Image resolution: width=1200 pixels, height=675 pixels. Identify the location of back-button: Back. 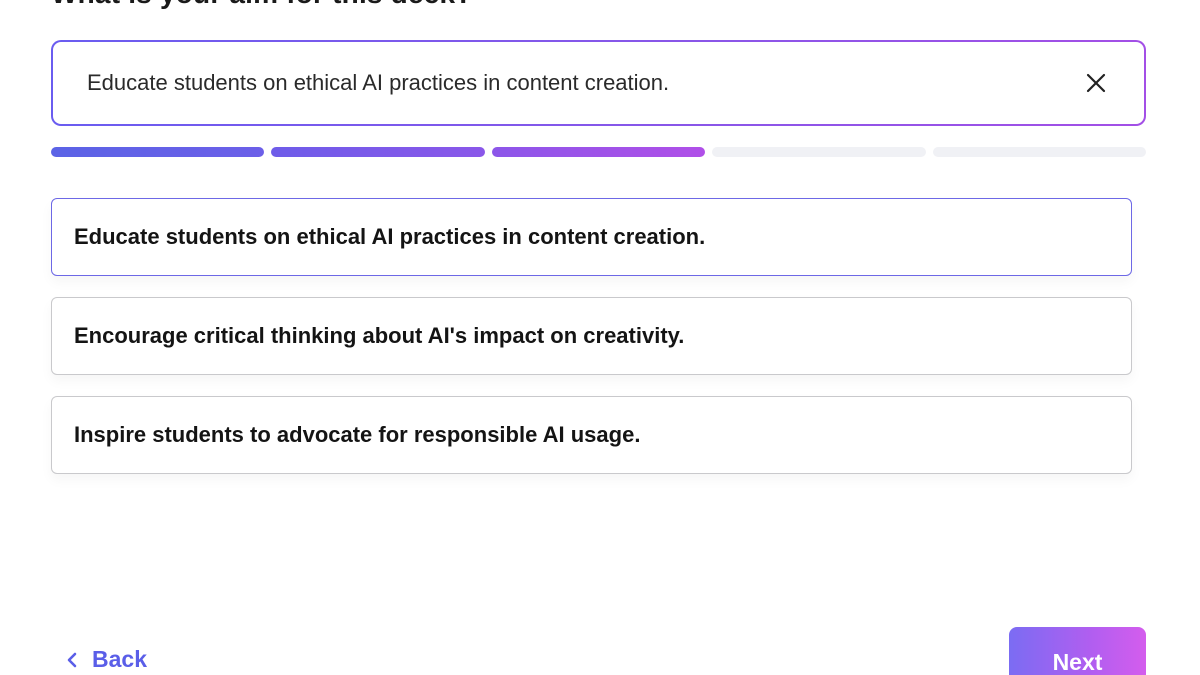
(106, 659).